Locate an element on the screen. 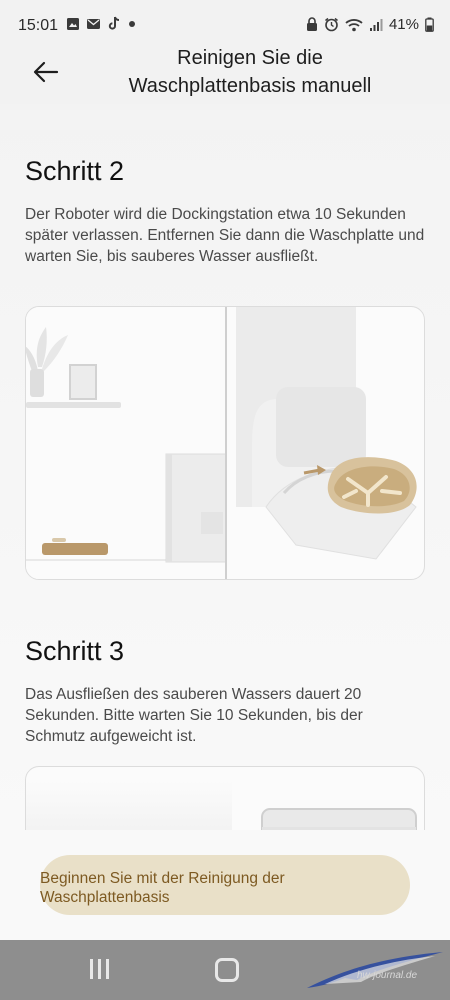  watermark-logo is located at coordinates (375, 970).